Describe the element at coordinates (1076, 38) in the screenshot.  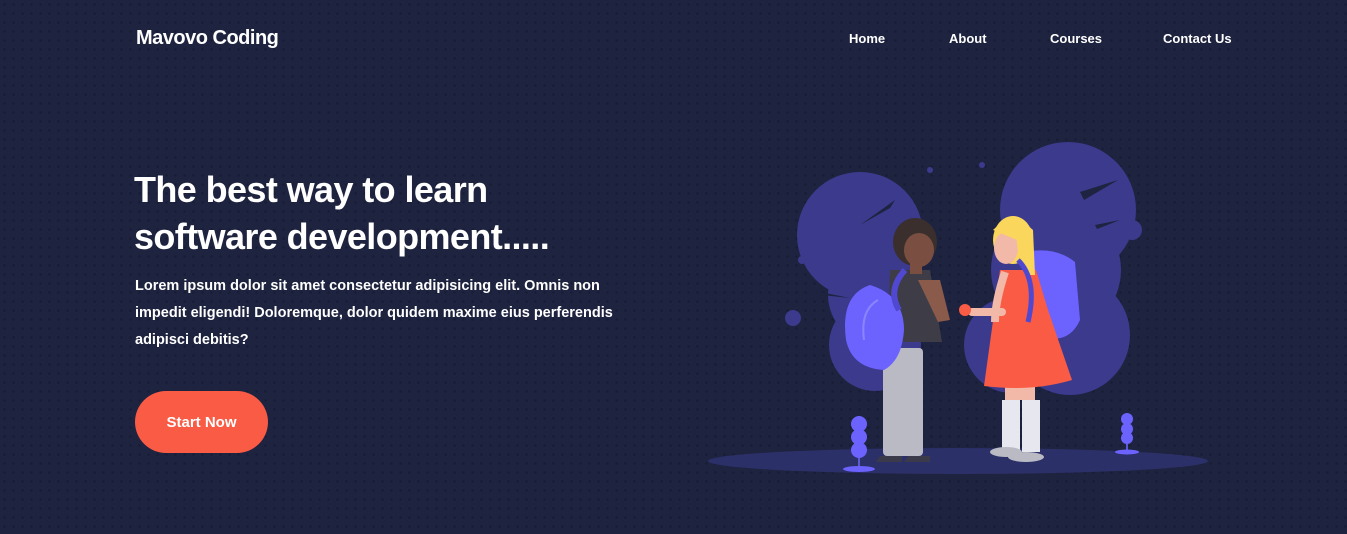
I see `nav-link-courses: Courses` at that location.